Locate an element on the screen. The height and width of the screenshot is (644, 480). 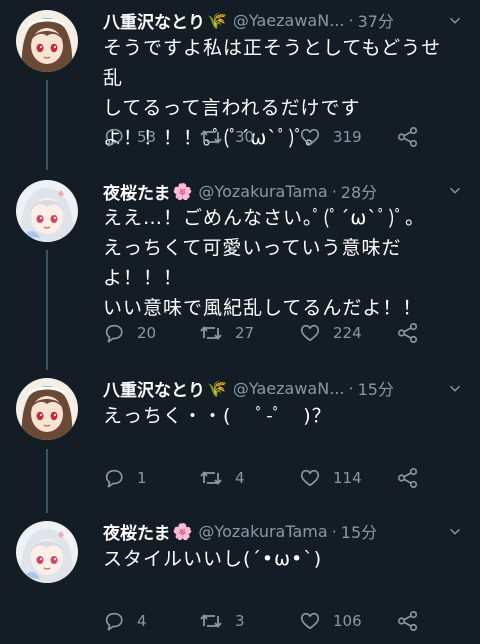
reply-button: 20 is located at coordinates (129, 333).